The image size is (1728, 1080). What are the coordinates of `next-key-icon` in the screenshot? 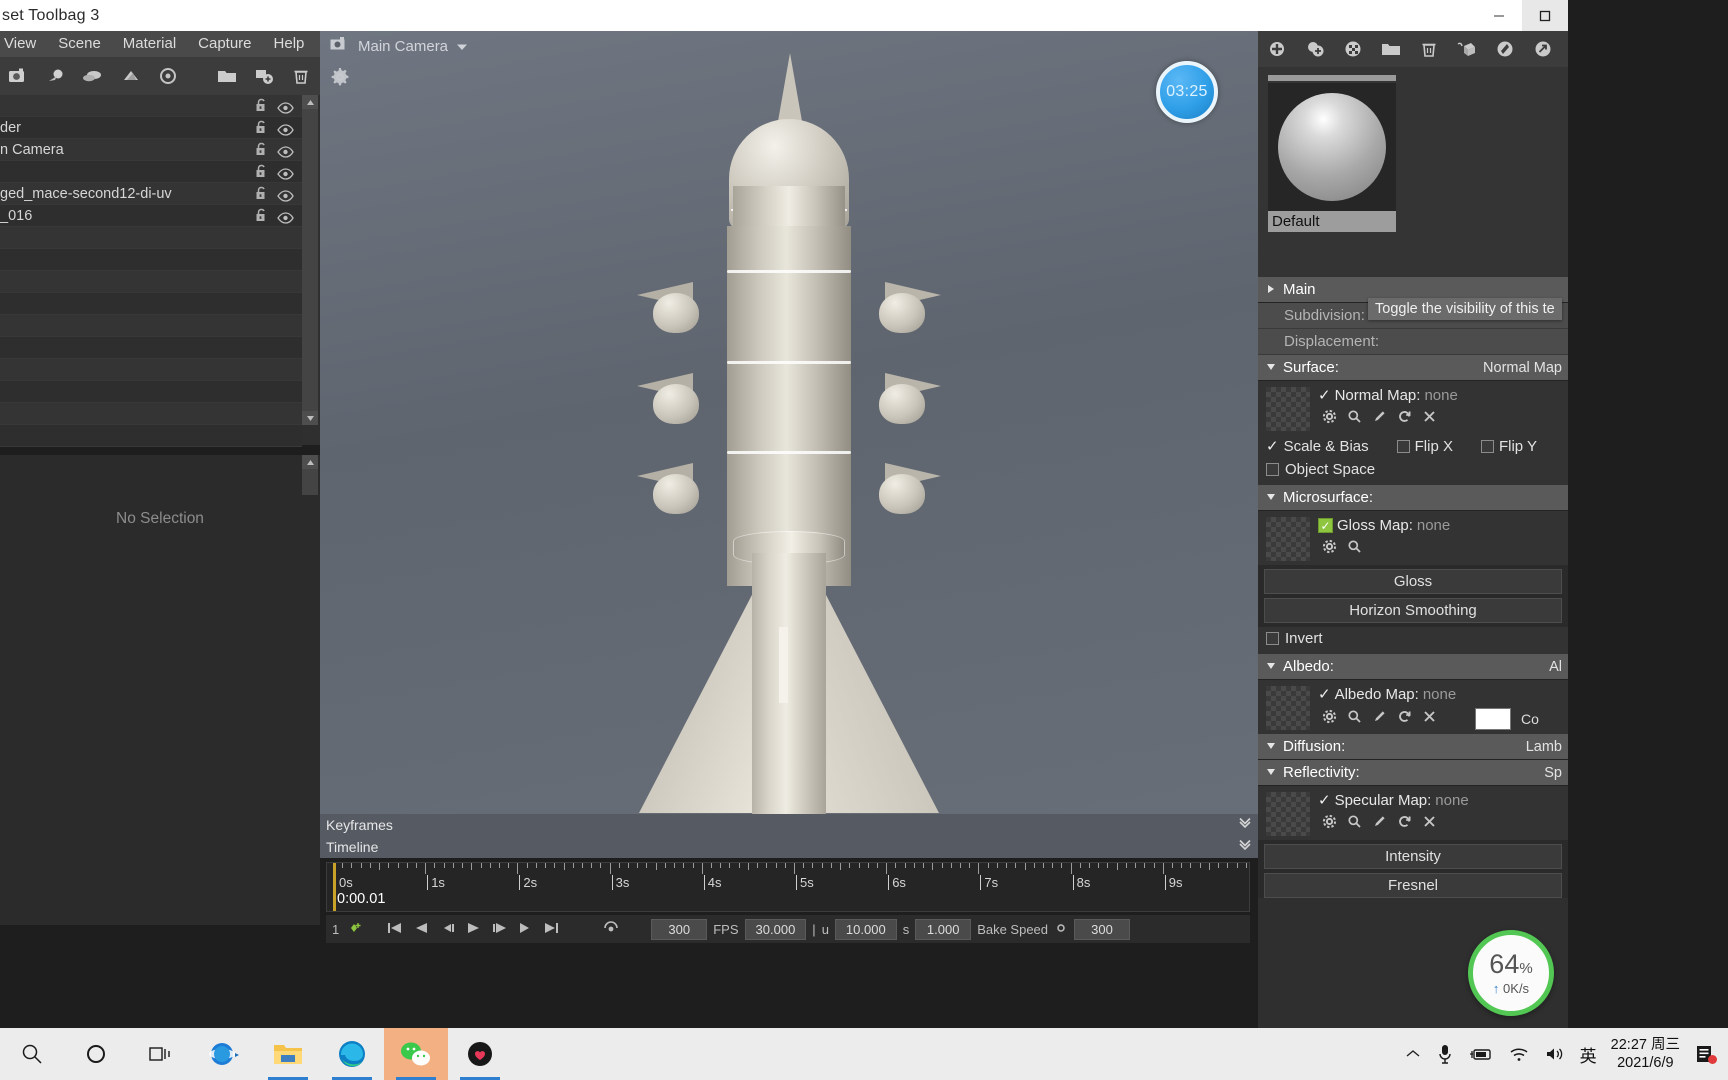 It's located at (525, 929).